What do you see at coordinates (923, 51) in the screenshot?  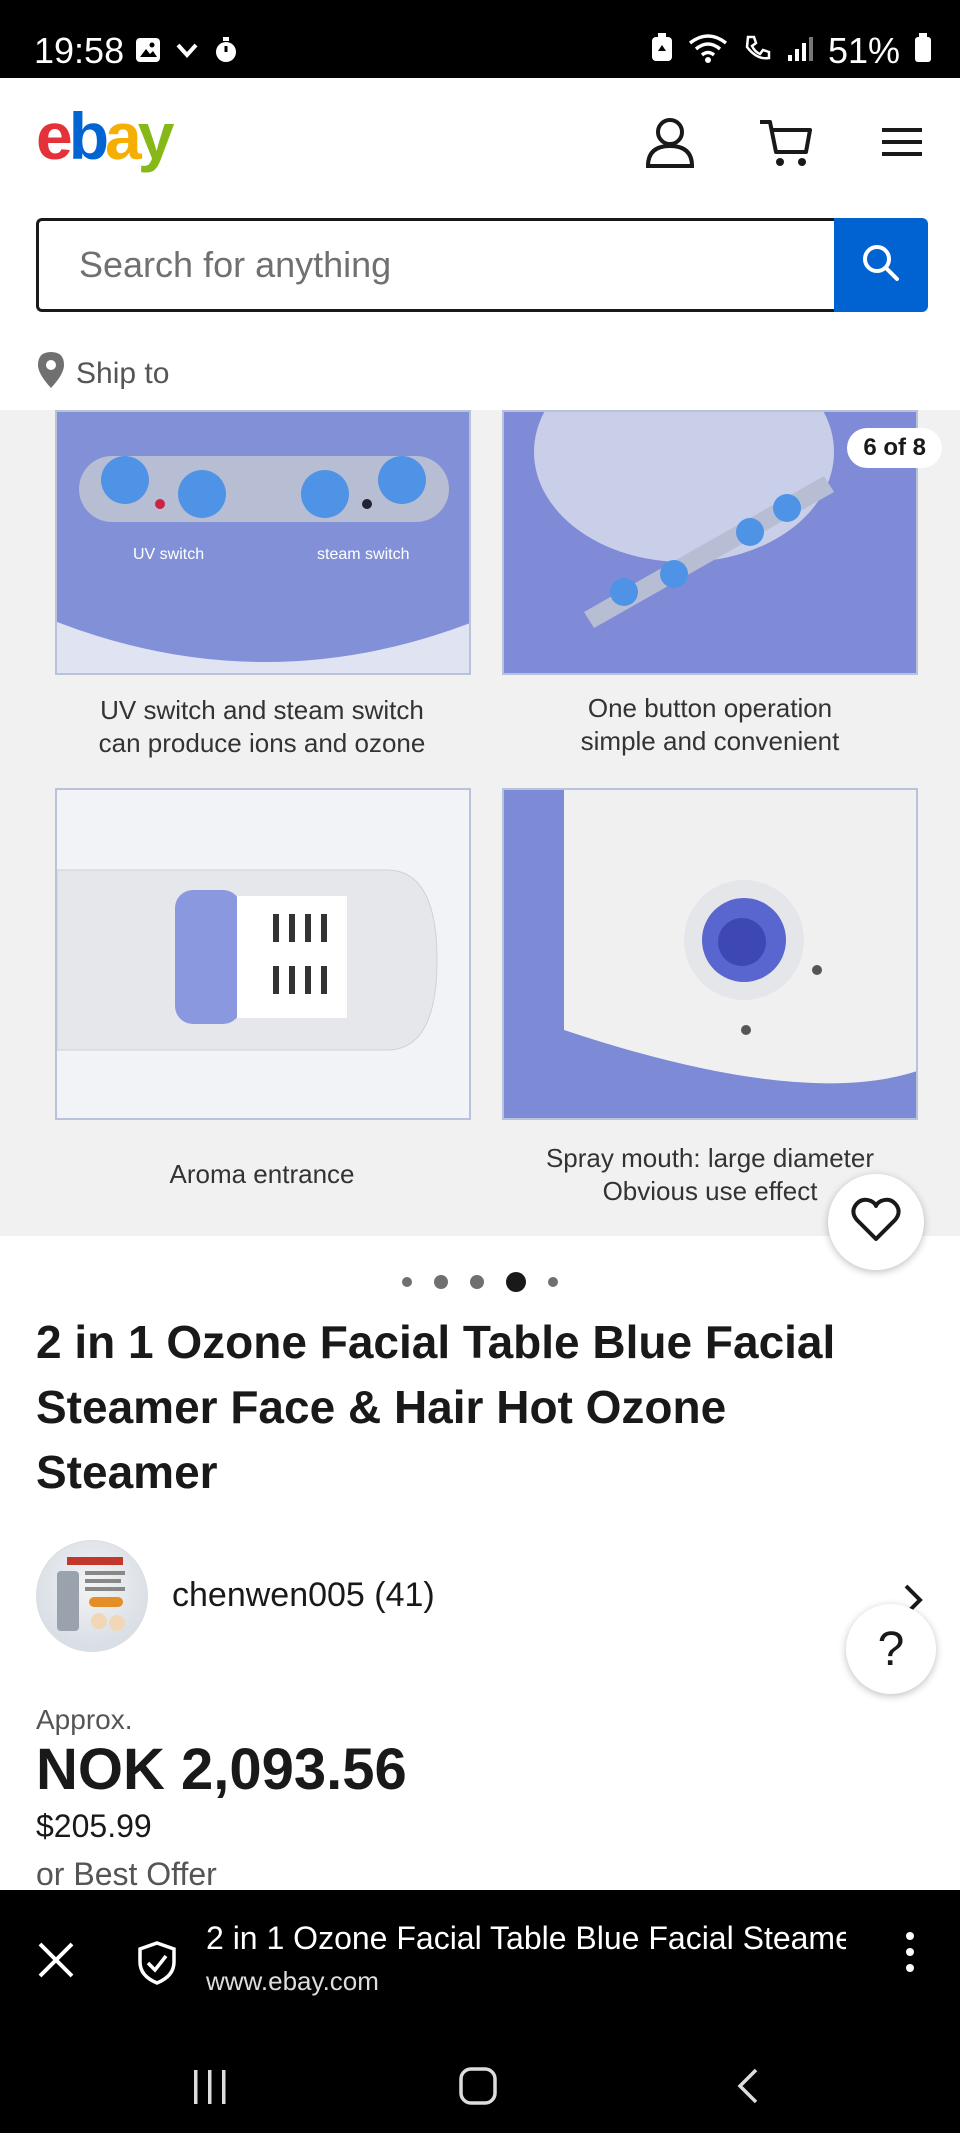 I see `battery-icon` at bounding box center [923, 51].